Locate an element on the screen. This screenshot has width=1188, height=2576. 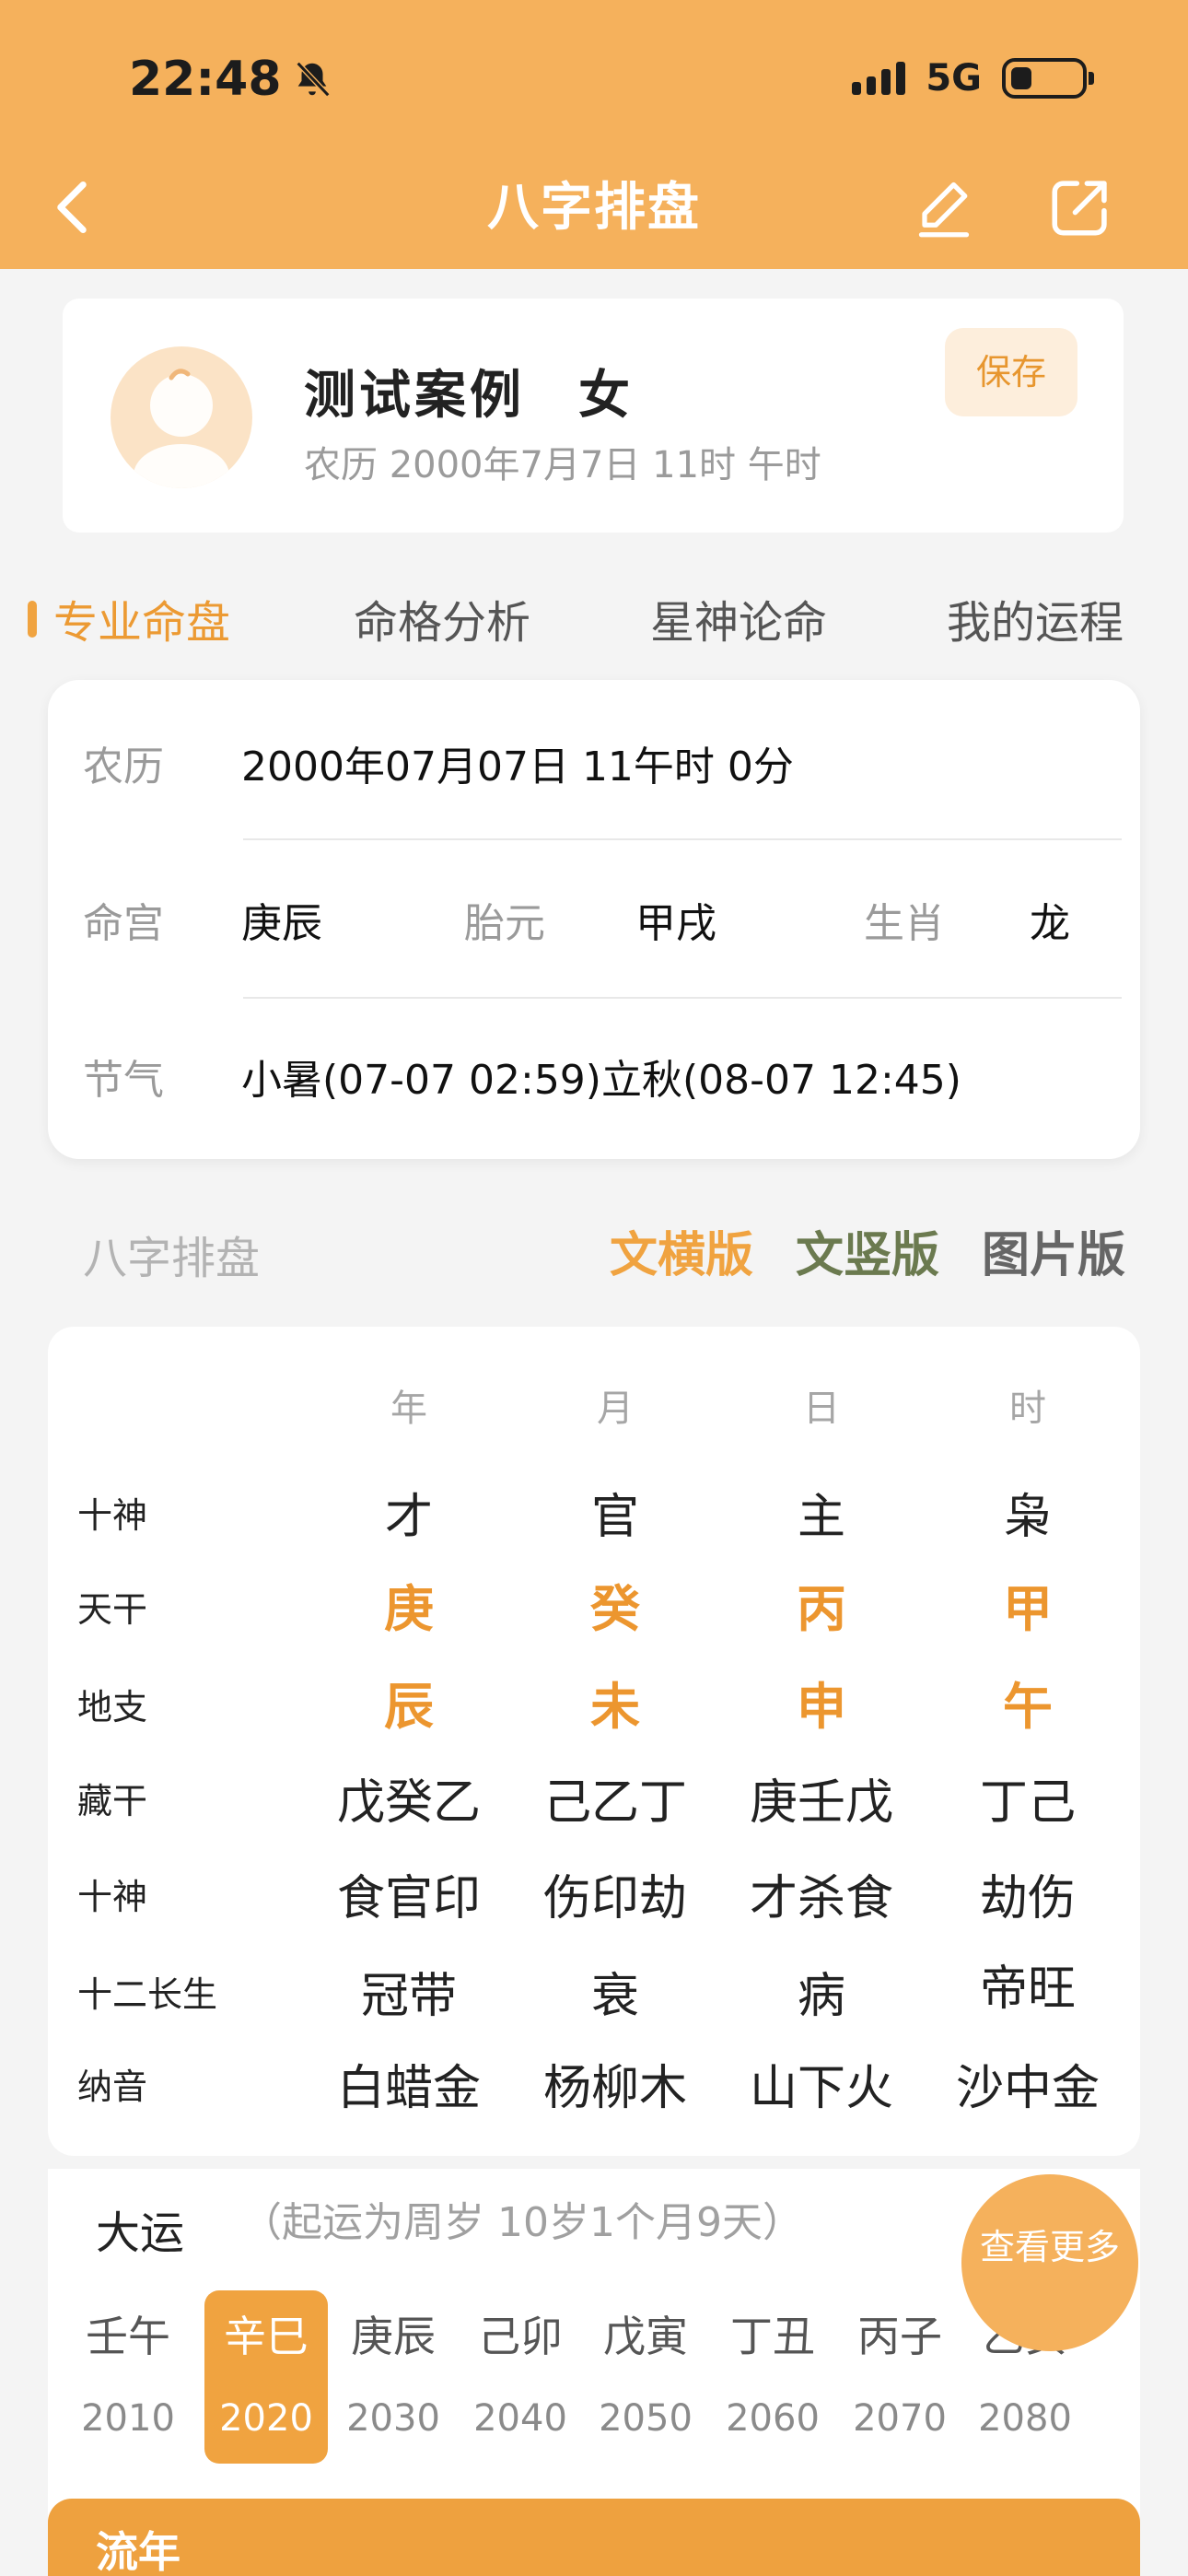
row-label-canggan: 藏干 is located at coordinates (112, 1801).